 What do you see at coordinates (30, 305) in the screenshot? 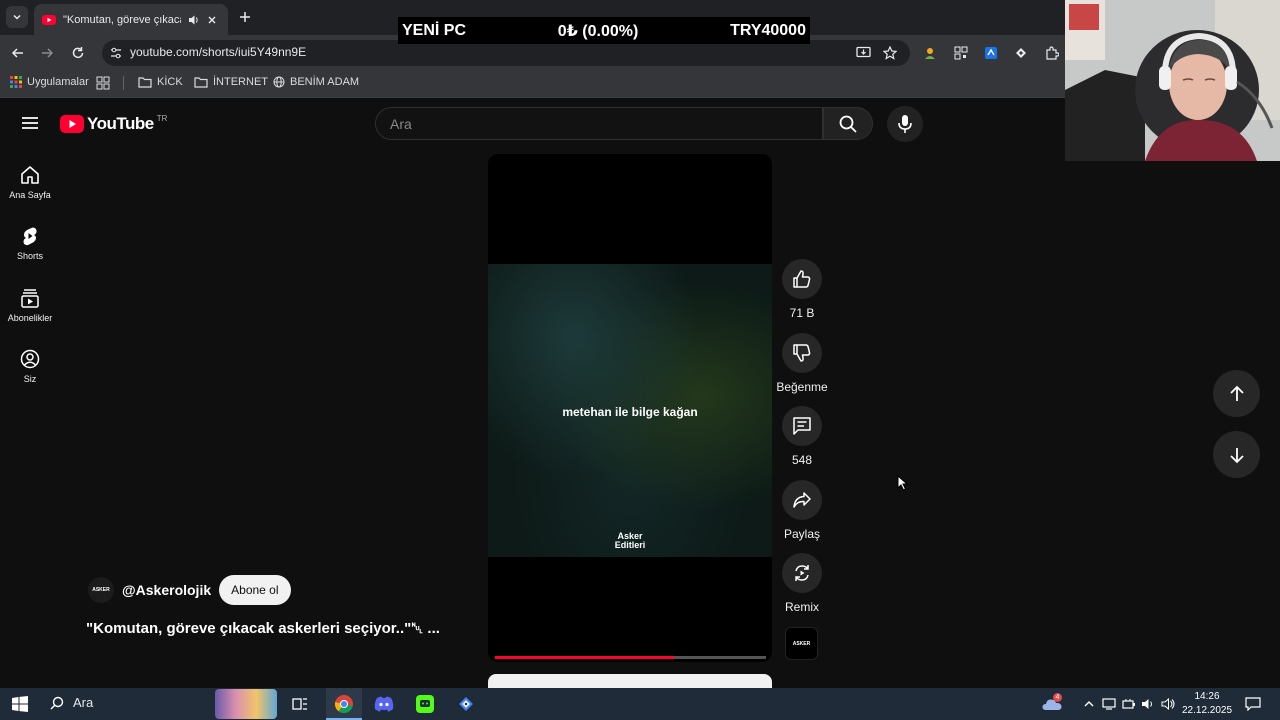
I see `sidebar-item-subscriptions: Abonelikler` at bounding box center [30, 305].